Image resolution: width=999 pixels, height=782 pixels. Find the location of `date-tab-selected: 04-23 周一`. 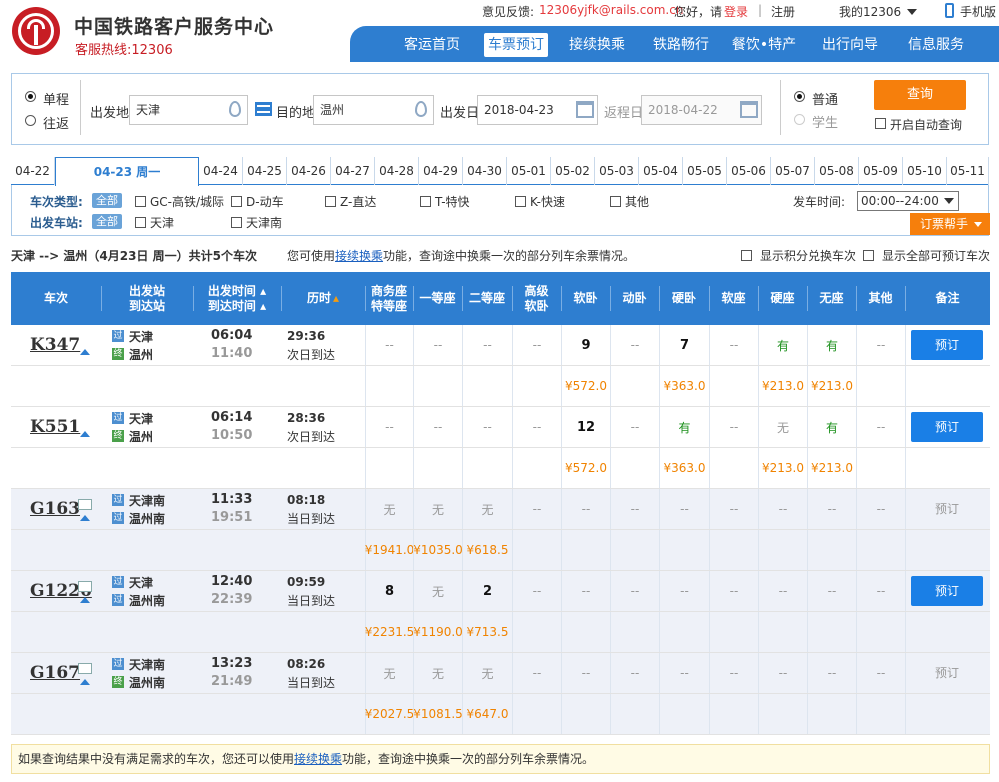

date-tab-selected: 04-23 周一 is located at coordinates (127, 171).